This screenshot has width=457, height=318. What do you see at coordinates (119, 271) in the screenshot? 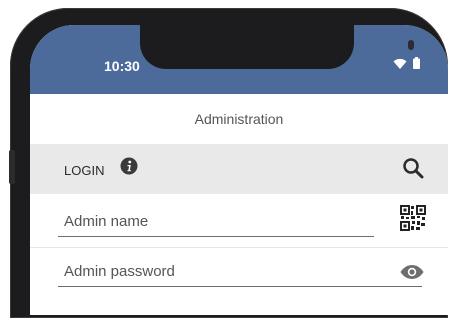
I see `admin-password-placeholder: Admin password` at bounding box center [119, 271].